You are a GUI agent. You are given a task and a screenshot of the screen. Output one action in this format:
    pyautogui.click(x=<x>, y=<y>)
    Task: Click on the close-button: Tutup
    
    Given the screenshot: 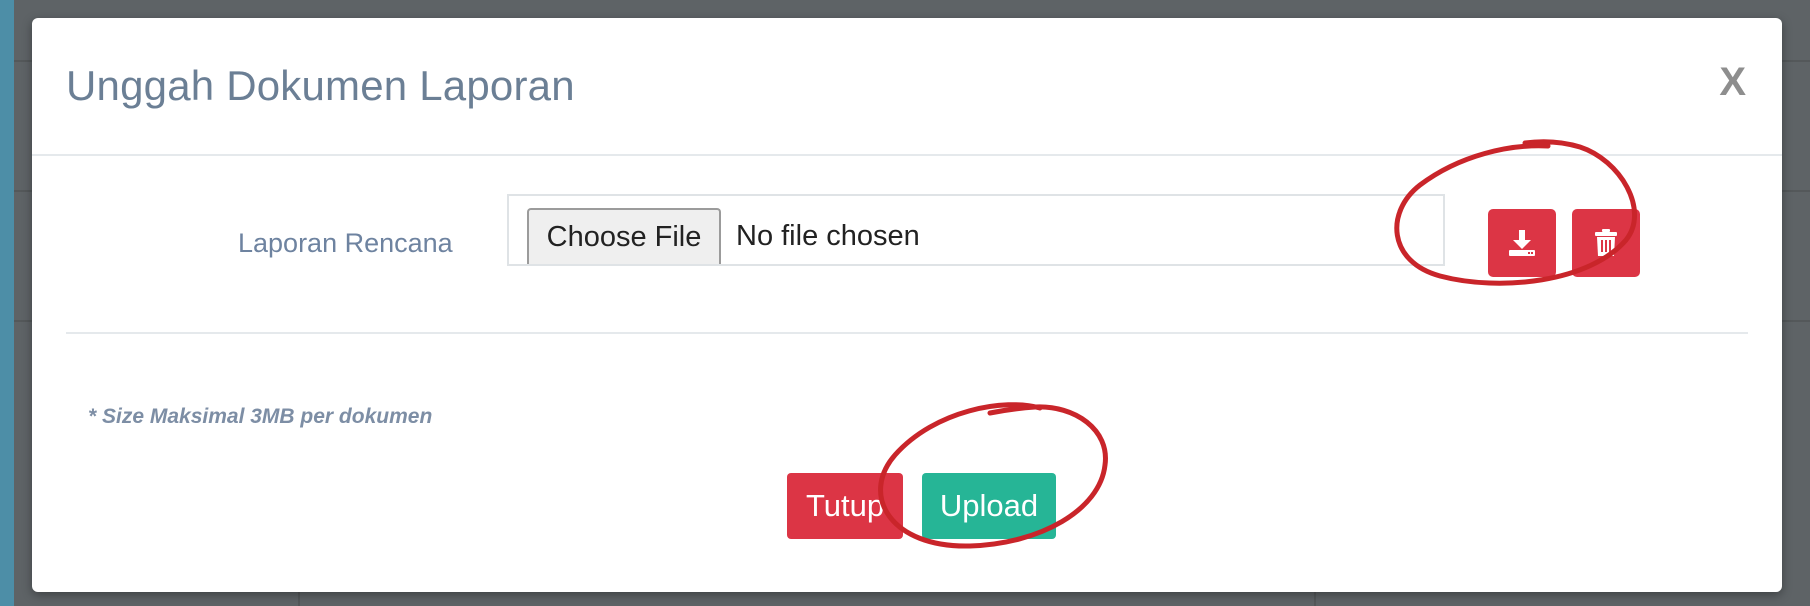 What is the action you would take?
    pyautogui.click(x=845, y=506)
    